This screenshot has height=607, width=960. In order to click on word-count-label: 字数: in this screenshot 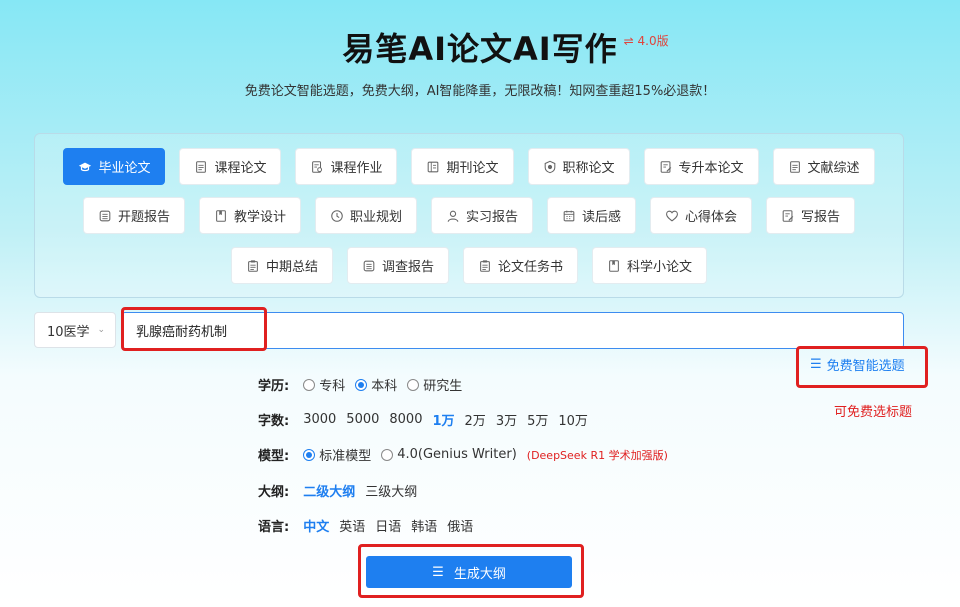, I will do `click(274, 421)`.